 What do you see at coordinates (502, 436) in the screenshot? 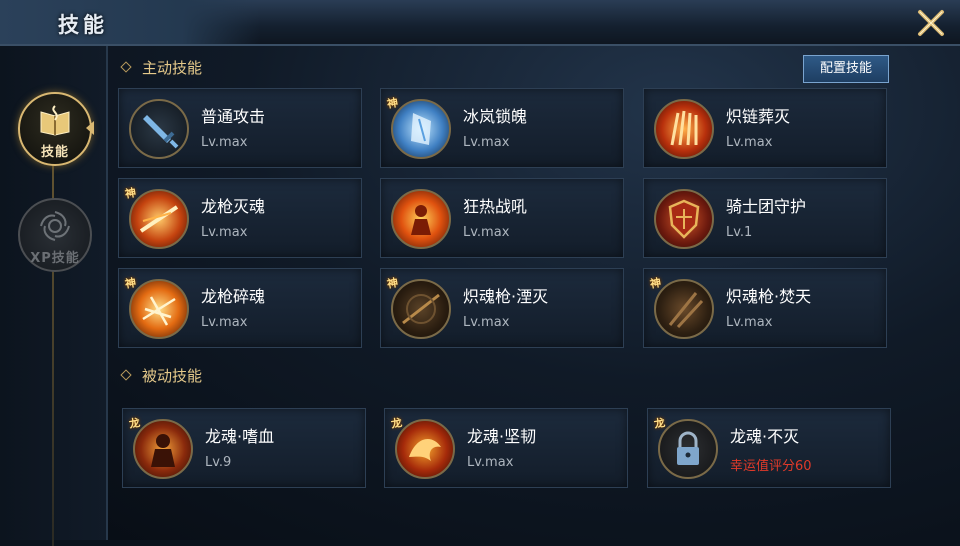
I see `skill-name: 龙魂·坚韧` at bounding box center [502, 436].